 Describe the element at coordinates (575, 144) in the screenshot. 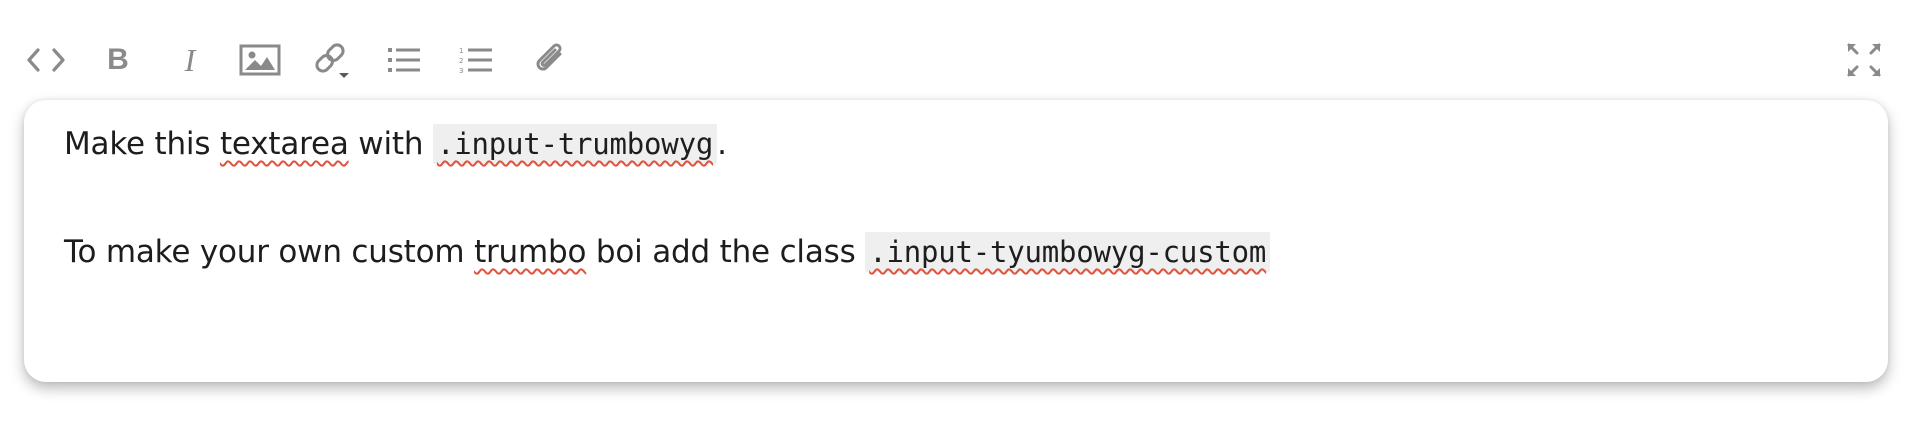

I see `inline-code: .input-trumbowyg` at that location.